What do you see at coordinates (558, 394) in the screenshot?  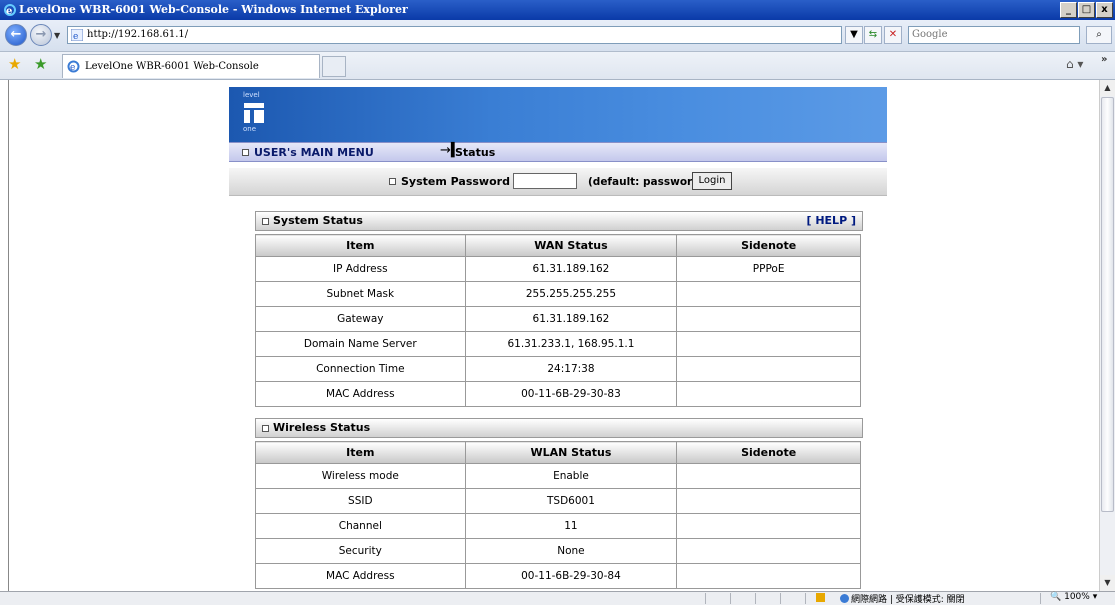 I see `table-row: MAC Address 00-11-6B-29-30-83` at bounding box center [558, 394].